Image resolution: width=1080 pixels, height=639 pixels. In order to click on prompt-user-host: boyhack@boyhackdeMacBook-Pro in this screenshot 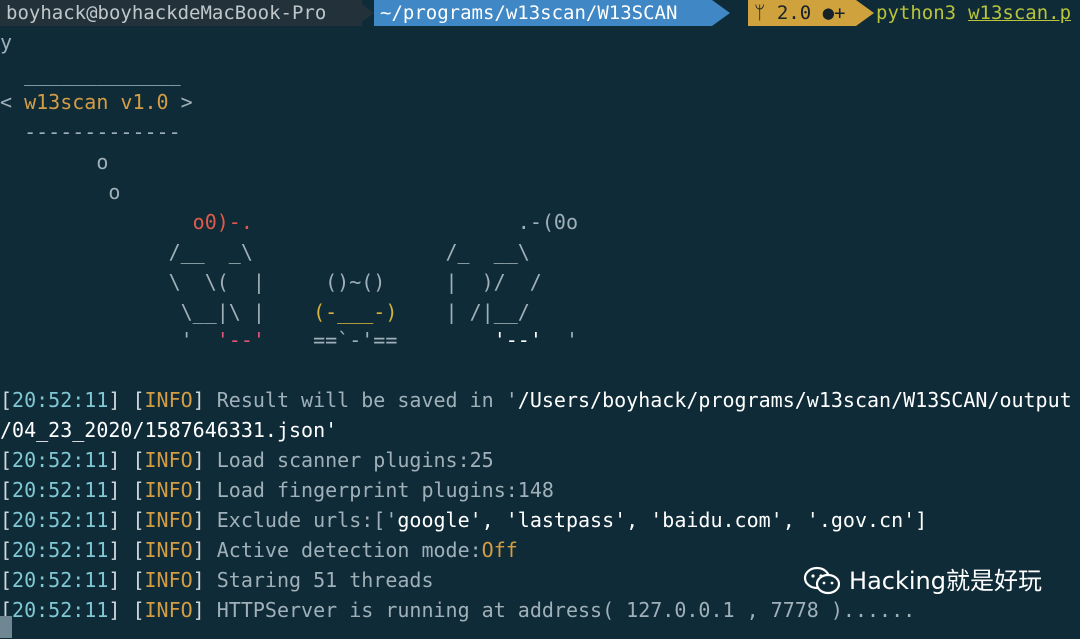, I will do `click(181, 13)`.